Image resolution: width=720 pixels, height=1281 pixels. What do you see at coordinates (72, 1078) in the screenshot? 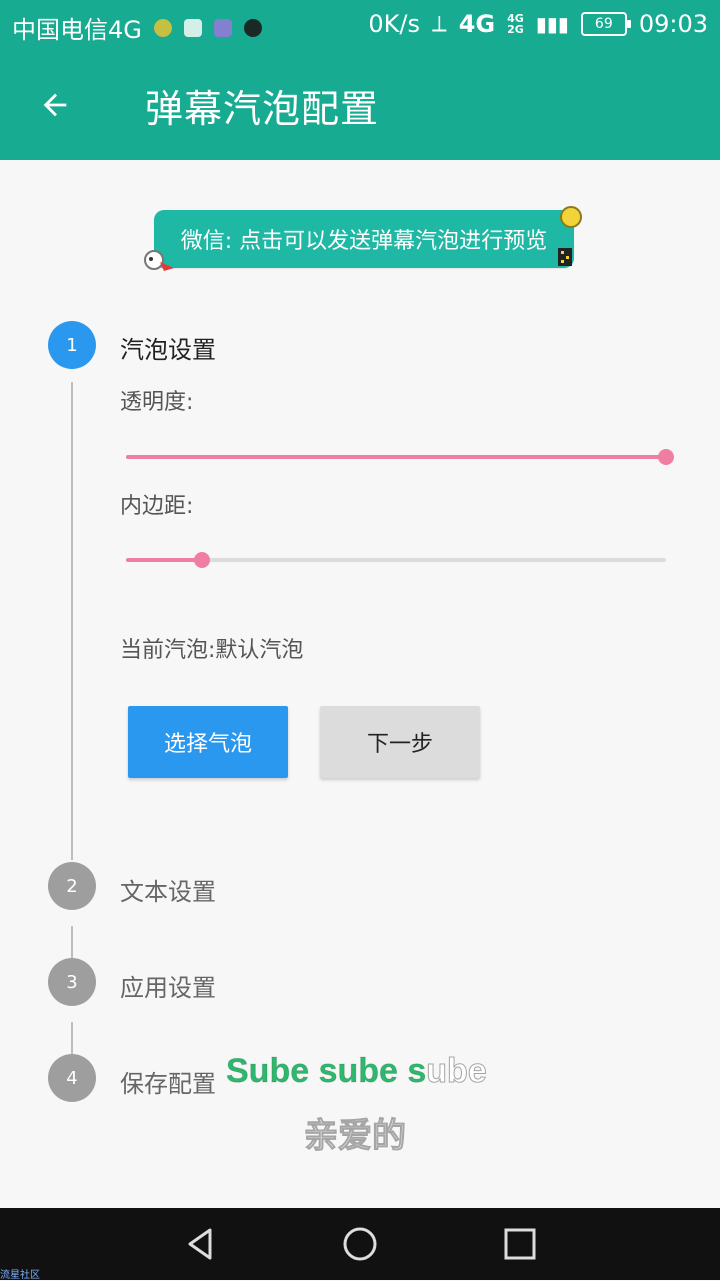
I see `step-number-4: 4` at bounding box center [72, 1078].